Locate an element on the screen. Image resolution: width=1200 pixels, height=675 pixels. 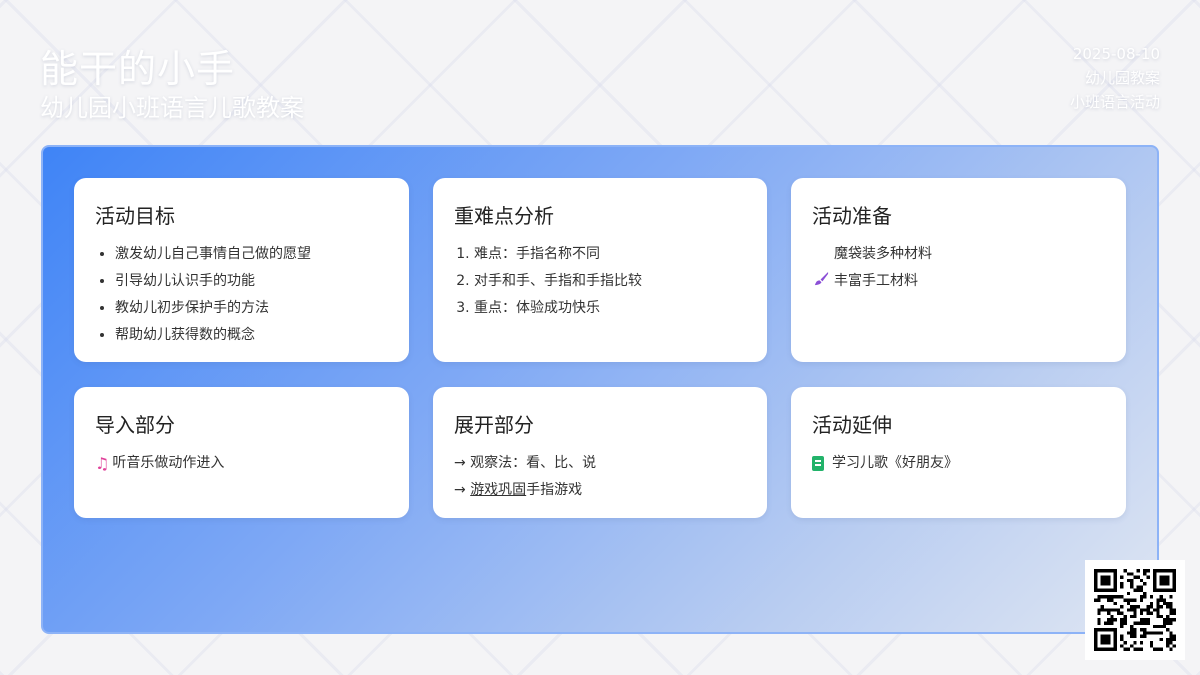
meta-activity: 小班语言活动 is located at coordinates (1114, 102).